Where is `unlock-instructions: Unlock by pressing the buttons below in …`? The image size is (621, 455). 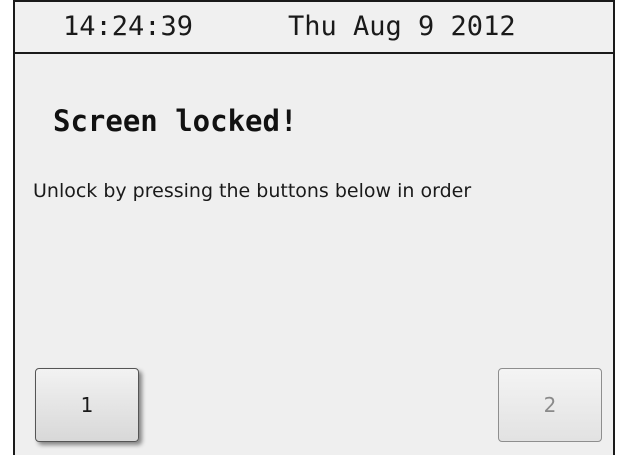 unlock-instructions: Unlock by pressing the buttons below in … is located at coordinates (252, 191).